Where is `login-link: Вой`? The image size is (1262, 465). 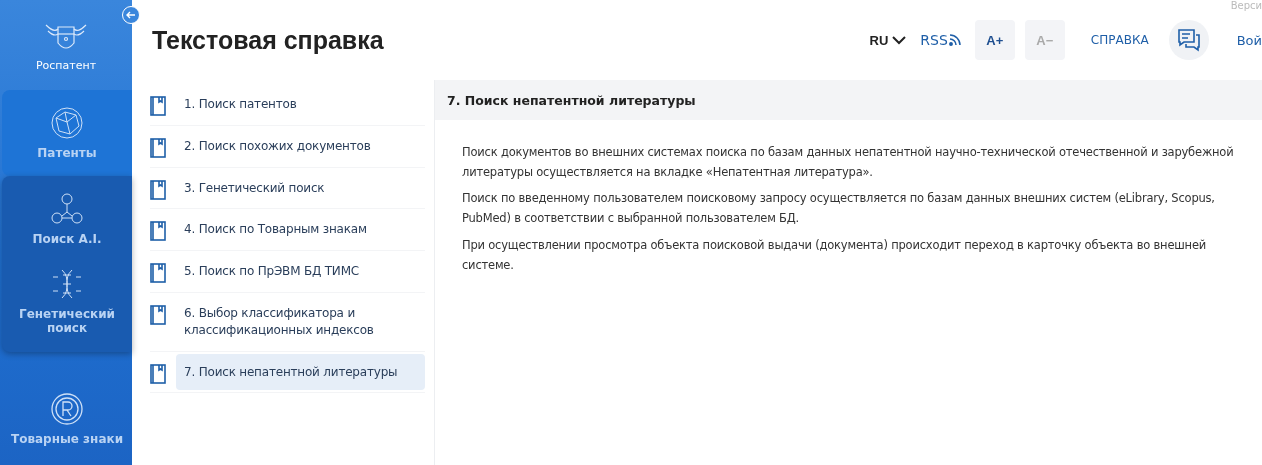
login-link: Вой is located at coordinates (1249, 40).